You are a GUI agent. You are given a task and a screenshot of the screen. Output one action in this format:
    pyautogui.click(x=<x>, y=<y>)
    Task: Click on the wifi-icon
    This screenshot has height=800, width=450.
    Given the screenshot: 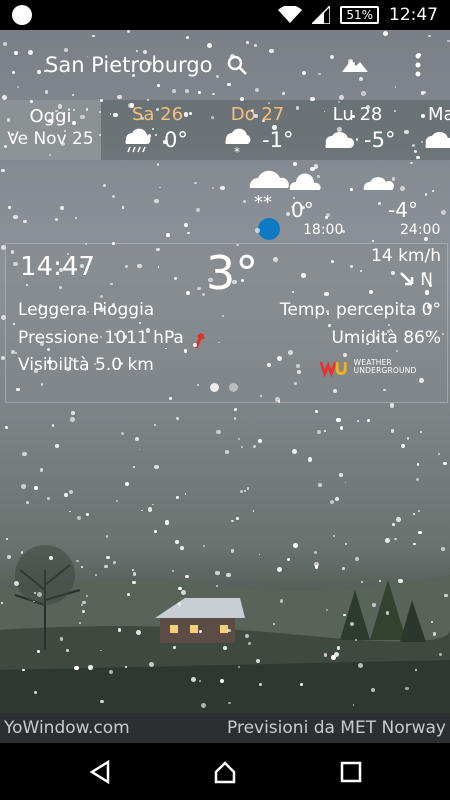 What is the action you would take?
    pyautogui.click(x=290, y=14)
    